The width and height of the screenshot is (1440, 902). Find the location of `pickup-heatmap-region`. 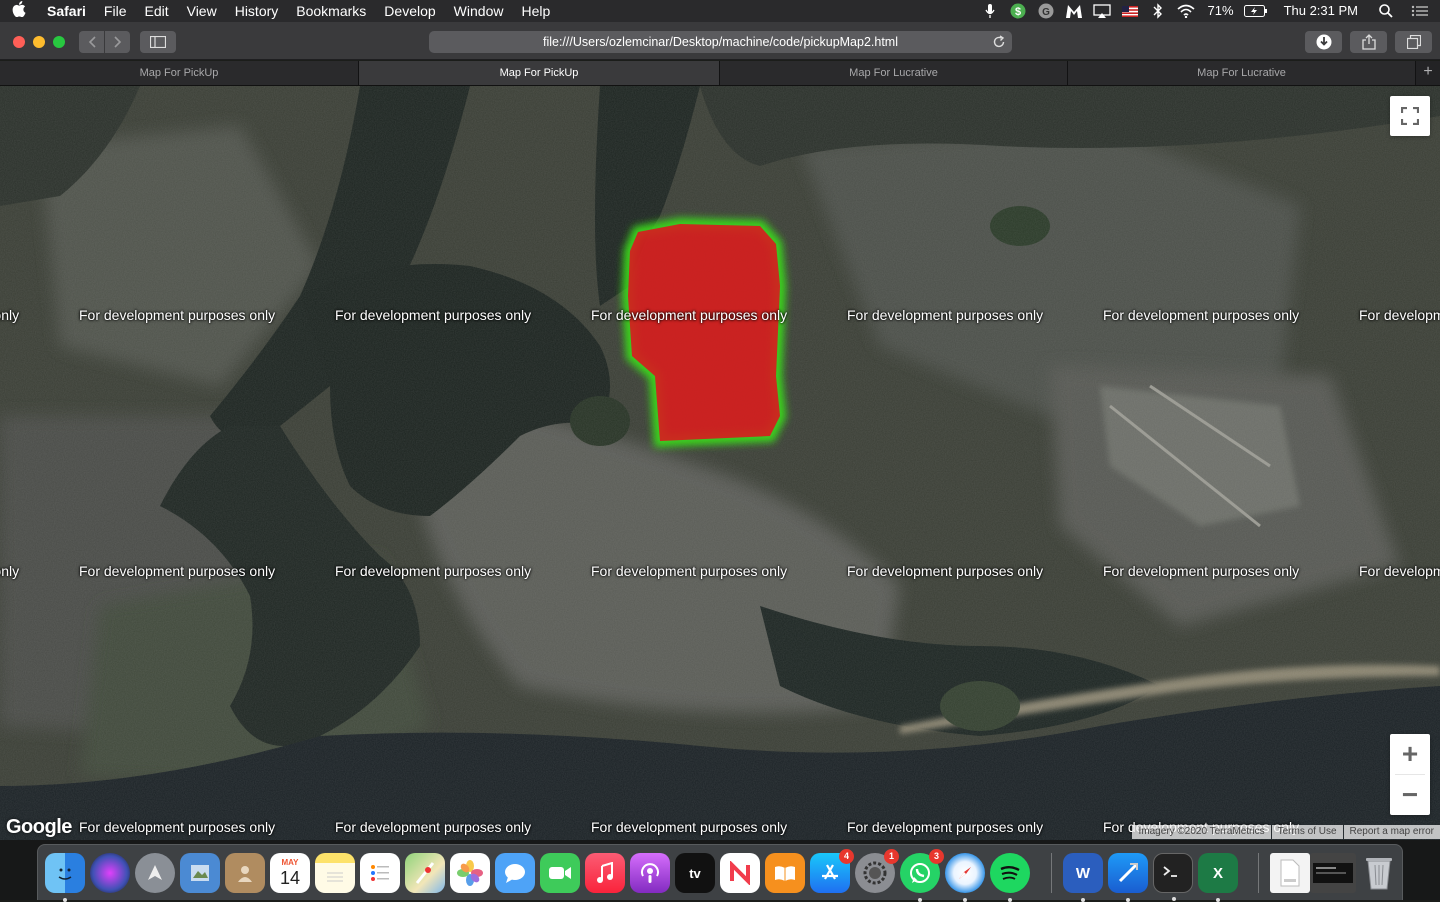

pickup-heatmap-region is located at coordinates (704, 332).